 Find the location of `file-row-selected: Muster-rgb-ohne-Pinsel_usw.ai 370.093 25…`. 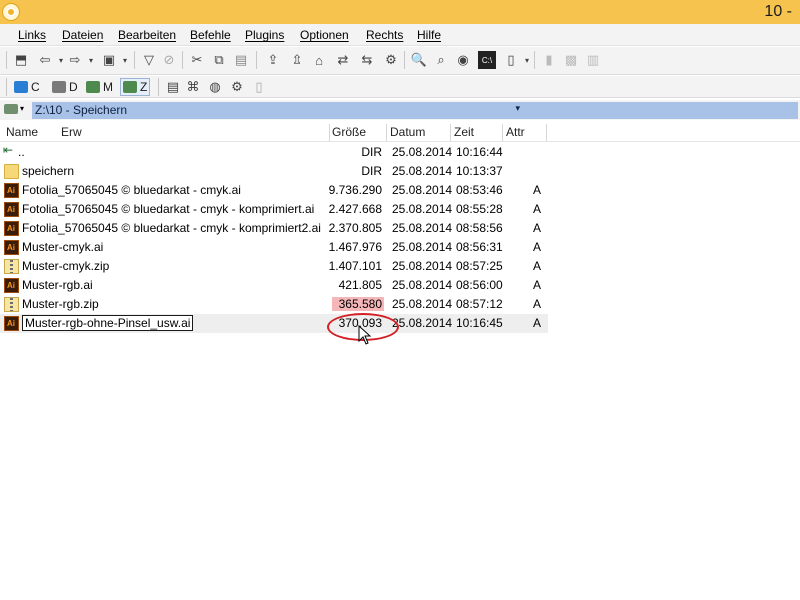

file-row-selected: Muster-rgb-ohne-Pinsel_usw.ai 370.093 25… is located at coordinates (274, 323).